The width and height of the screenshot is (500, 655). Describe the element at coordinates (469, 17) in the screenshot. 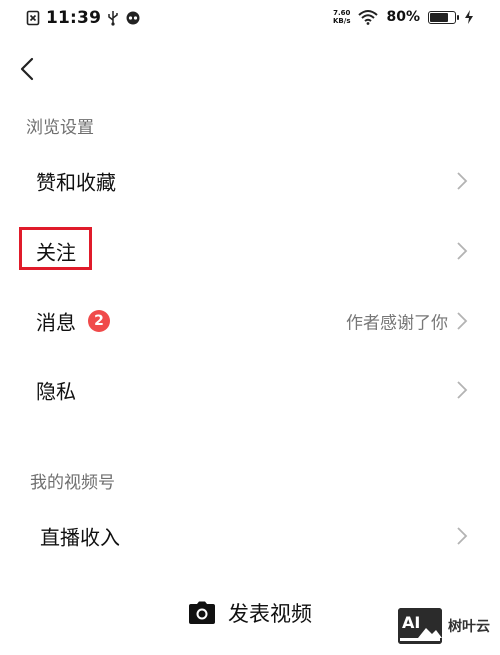

I see `charging-icon` at that location.